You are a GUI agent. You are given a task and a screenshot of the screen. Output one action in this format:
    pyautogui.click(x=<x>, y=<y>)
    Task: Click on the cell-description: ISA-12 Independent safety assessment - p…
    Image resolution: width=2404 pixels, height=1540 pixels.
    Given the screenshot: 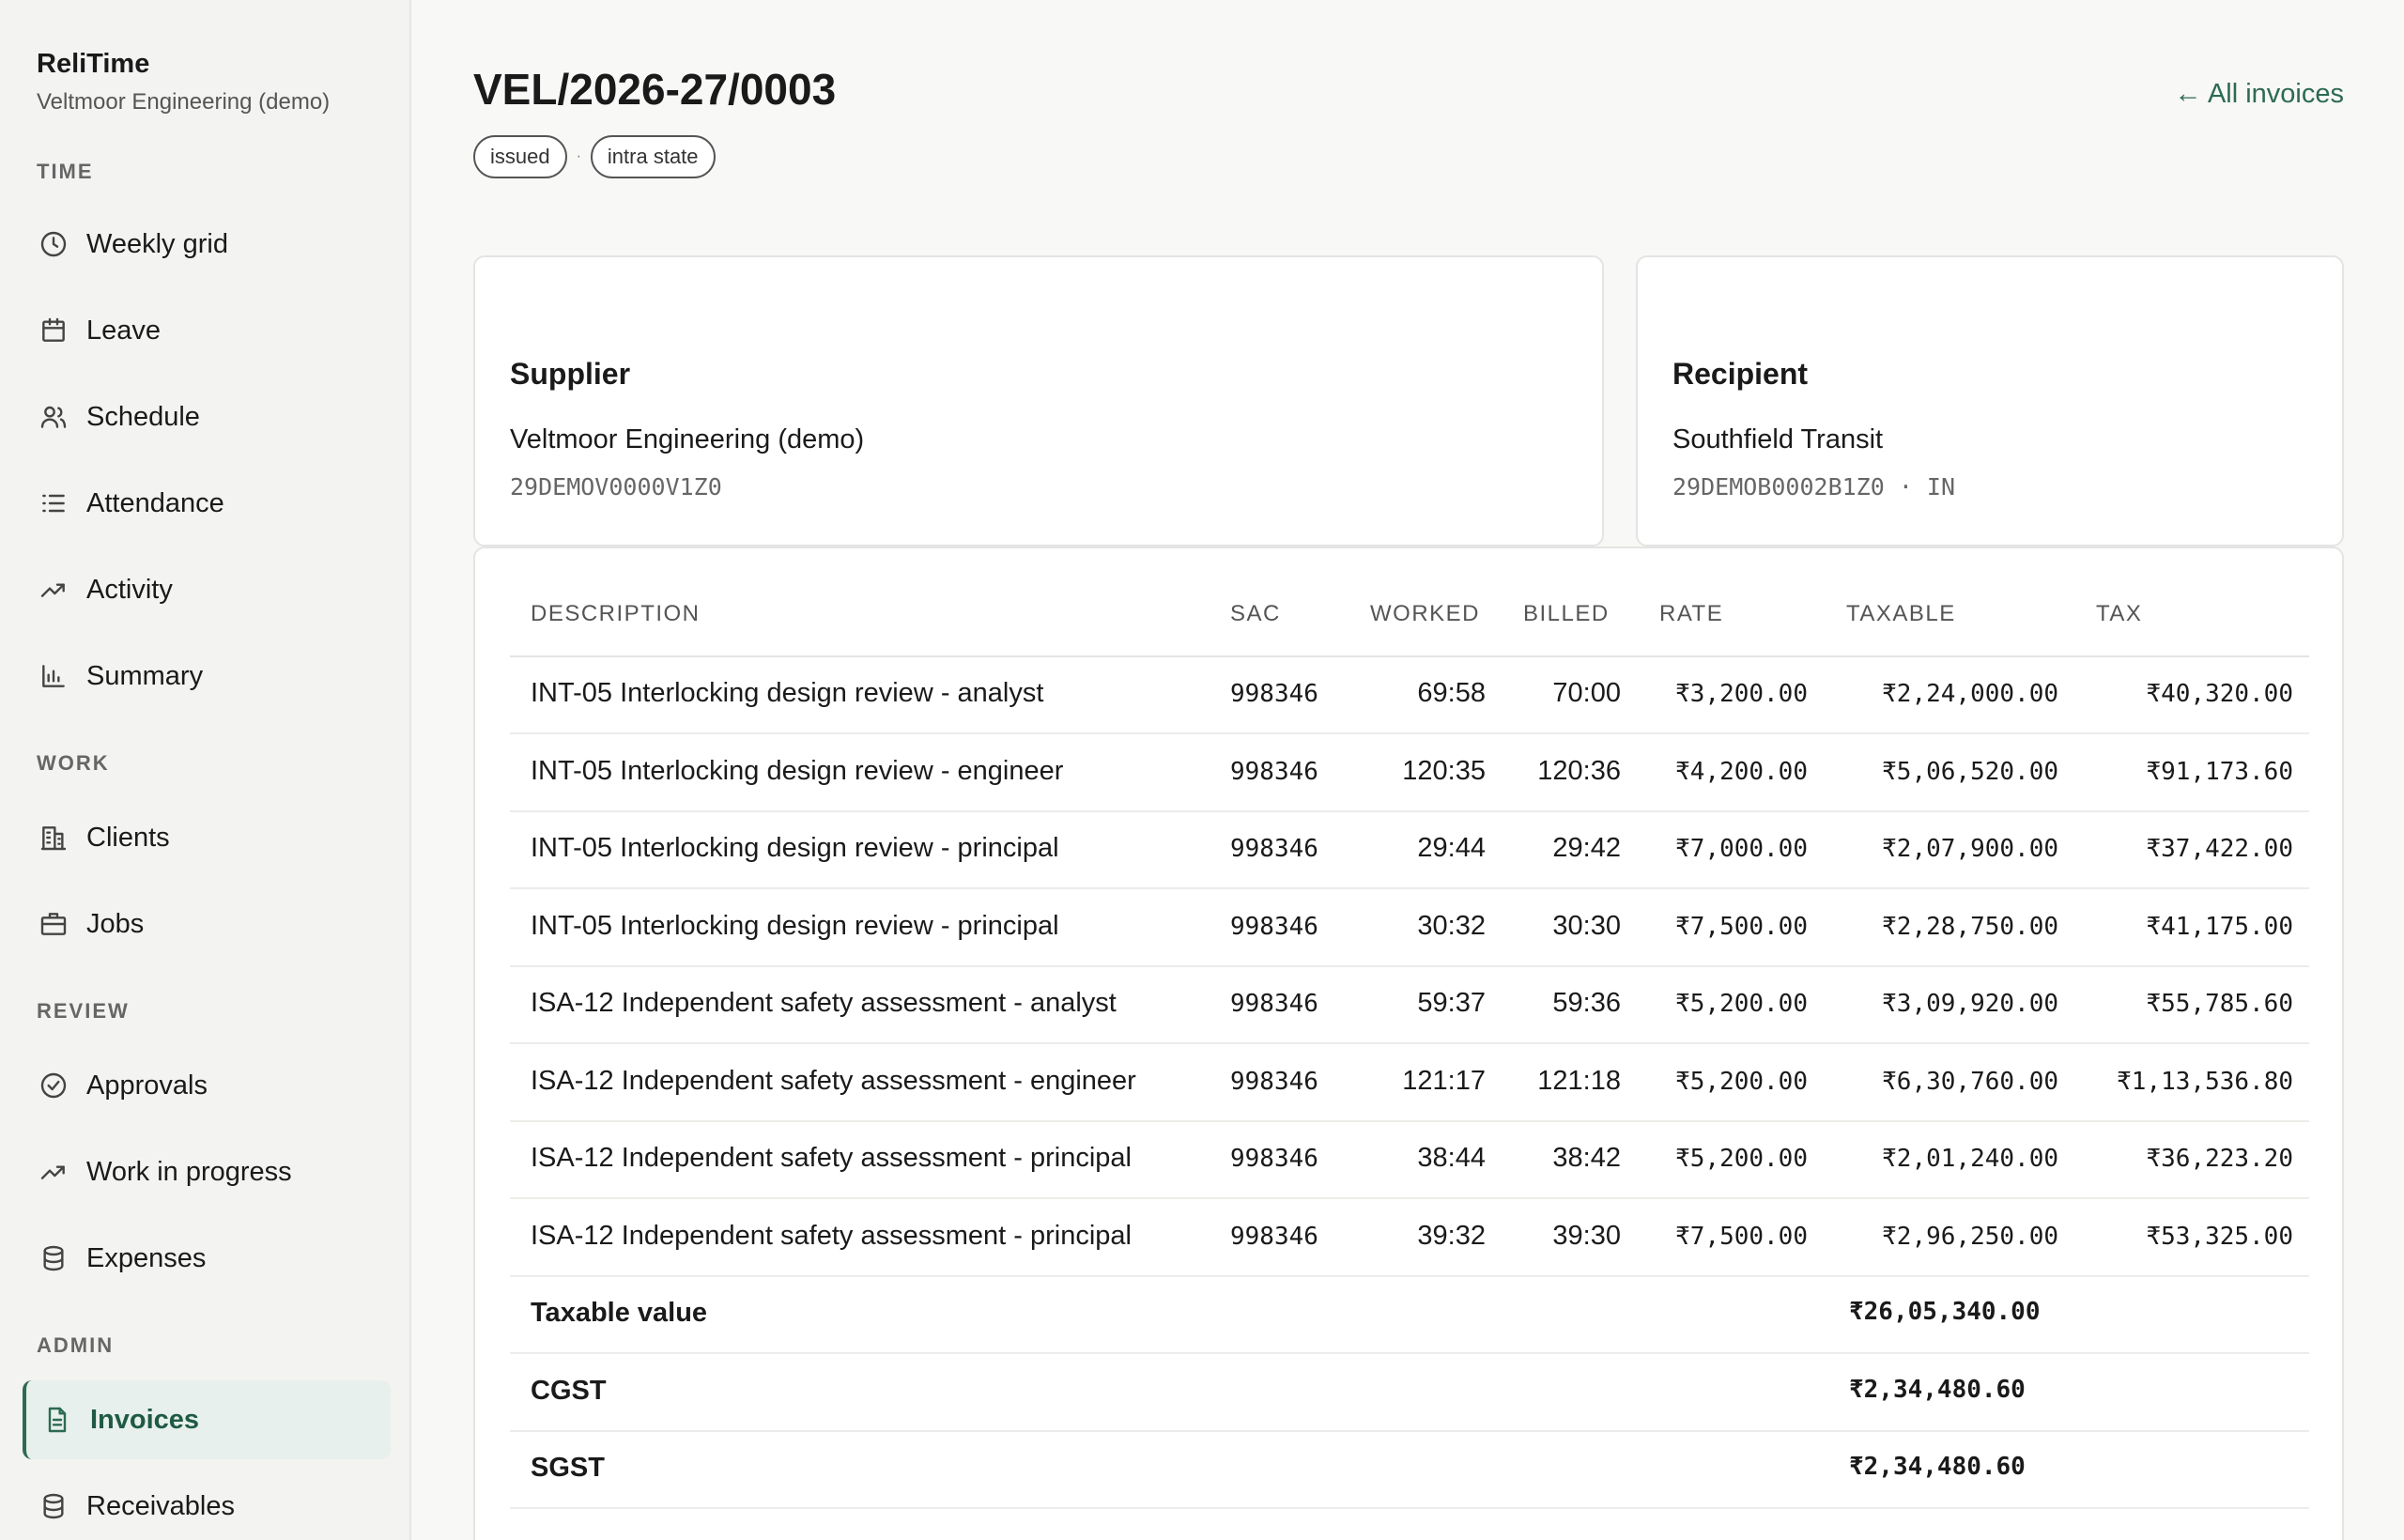 What is the action you would take?
    pyautogui.click(x=831, y=1158)
    